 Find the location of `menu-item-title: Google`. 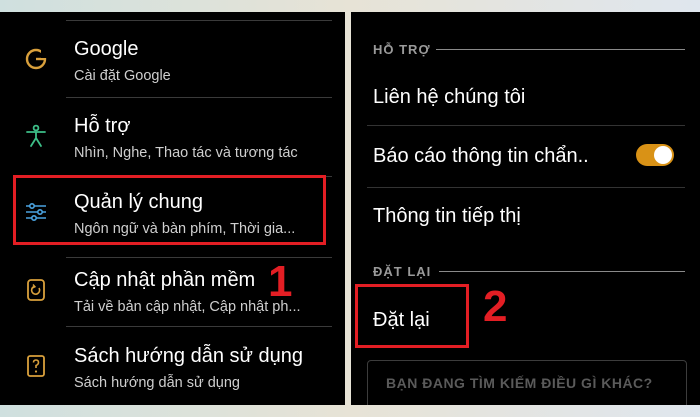

menu-item-title: Google is located at coordinates (106, 49).